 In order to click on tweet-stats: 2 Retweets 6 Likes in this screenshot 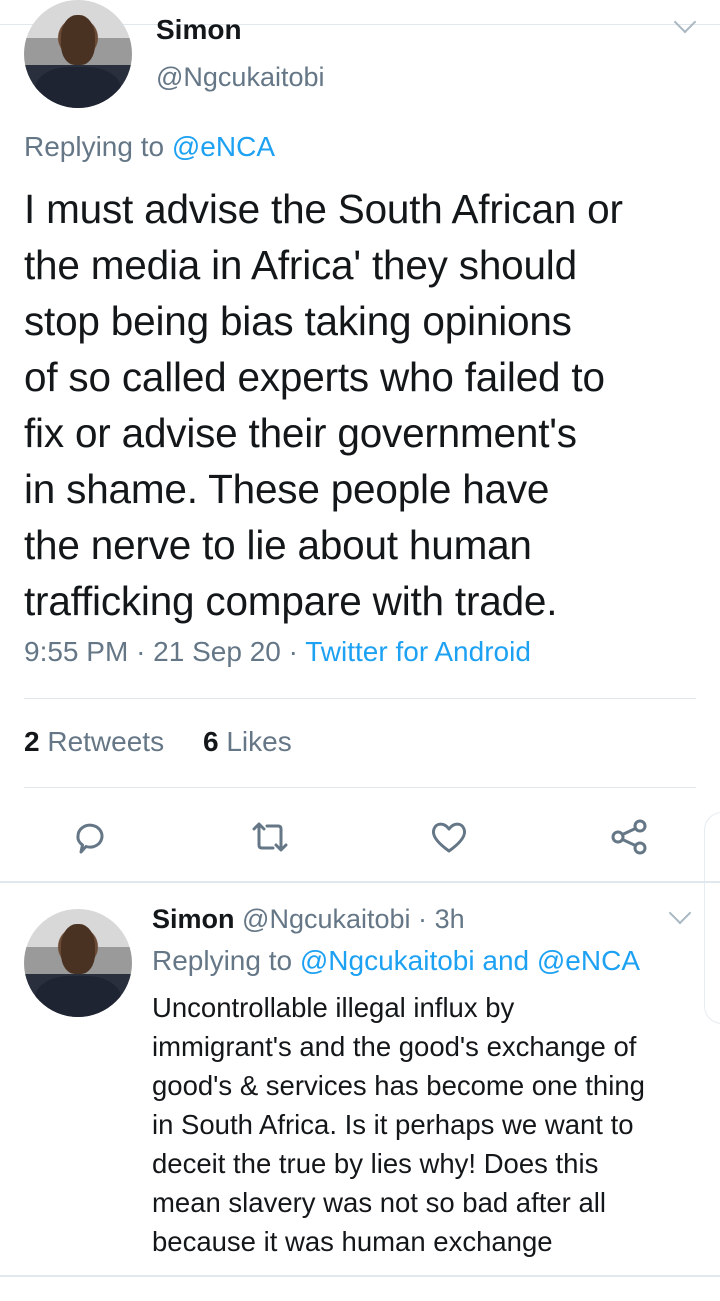, I will do `click(158, 742)`.